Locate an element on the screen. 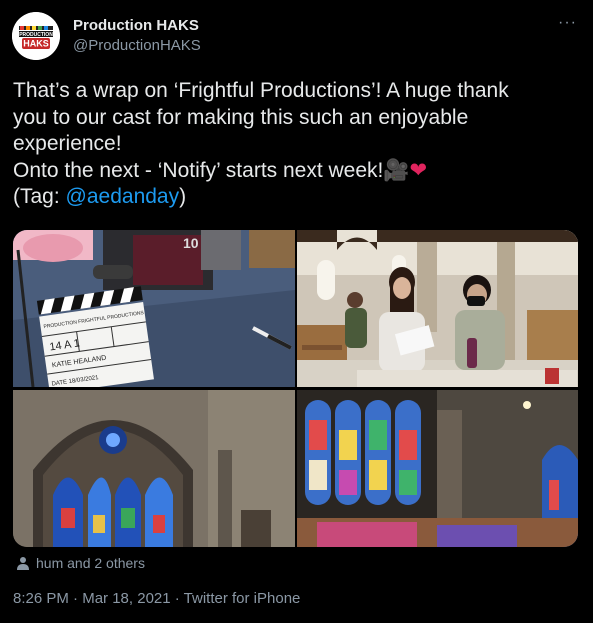 This screenshot has height=623, width=593. tweet-line-3: experience! is located at coordinates (67, 143).